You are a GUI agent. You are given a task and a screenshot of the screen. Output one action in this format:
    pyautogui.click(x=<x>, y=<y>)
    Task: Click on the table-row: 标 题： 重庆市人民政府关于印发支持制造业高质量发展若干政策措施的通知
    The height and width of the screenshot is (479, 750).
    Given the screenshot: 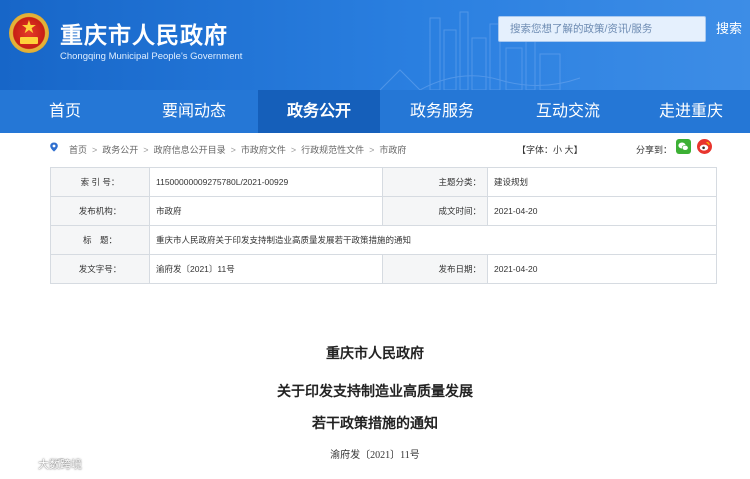 What is the action you would take?
    pyautogui.click(x=383, y=240)
    